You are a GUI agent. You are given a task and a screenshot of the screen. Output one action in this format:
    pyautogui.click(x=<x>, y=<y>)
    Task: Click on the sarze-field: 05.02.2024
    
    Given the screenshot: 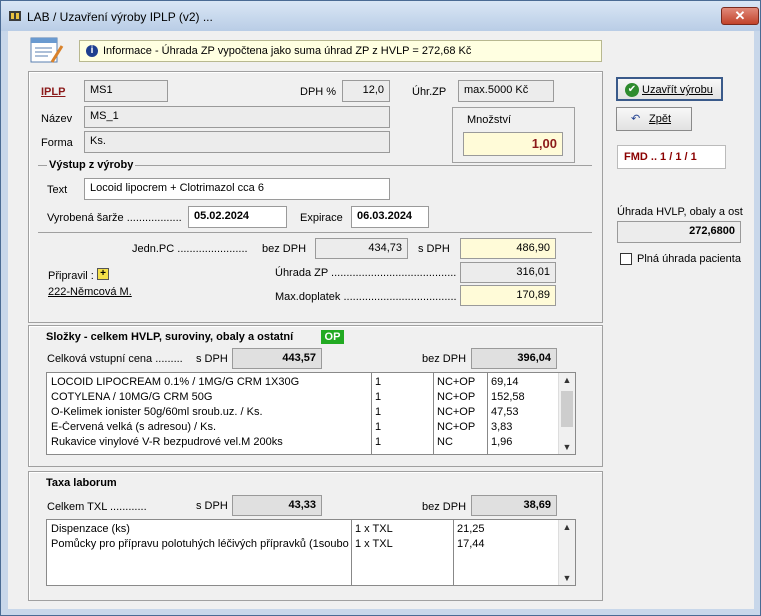 What is the action you would take?
    pyautogui.click(x=237, y=217)
    